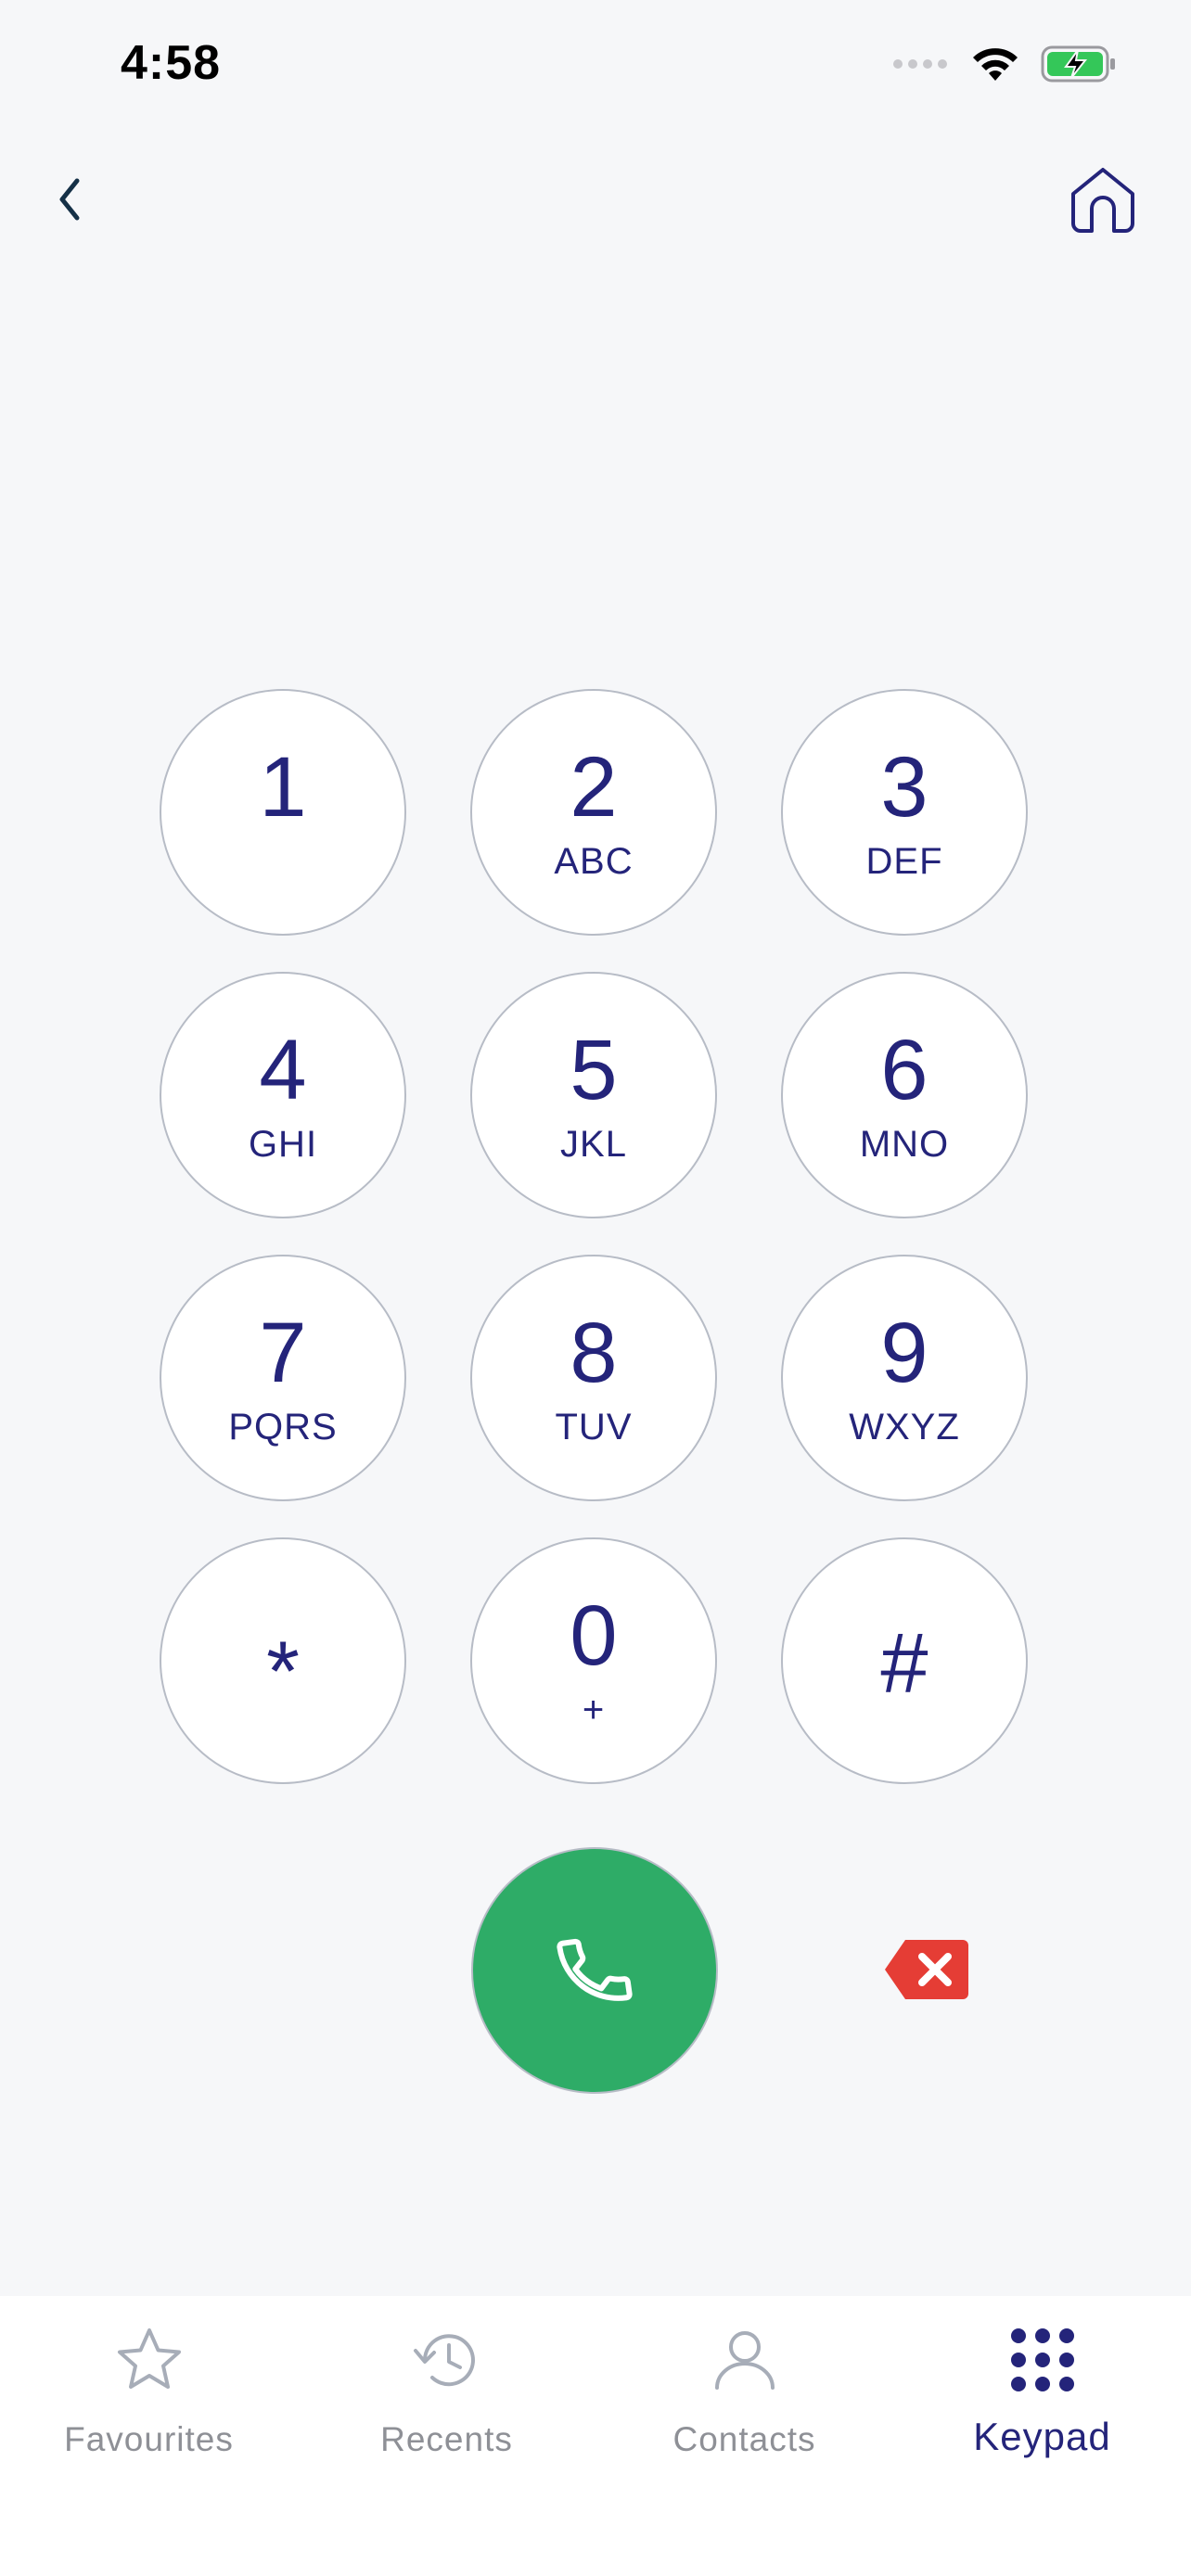 The width and height of the screenshot is (1191, 2576). I want to click on key-digit: 5, so click(594, 1070).